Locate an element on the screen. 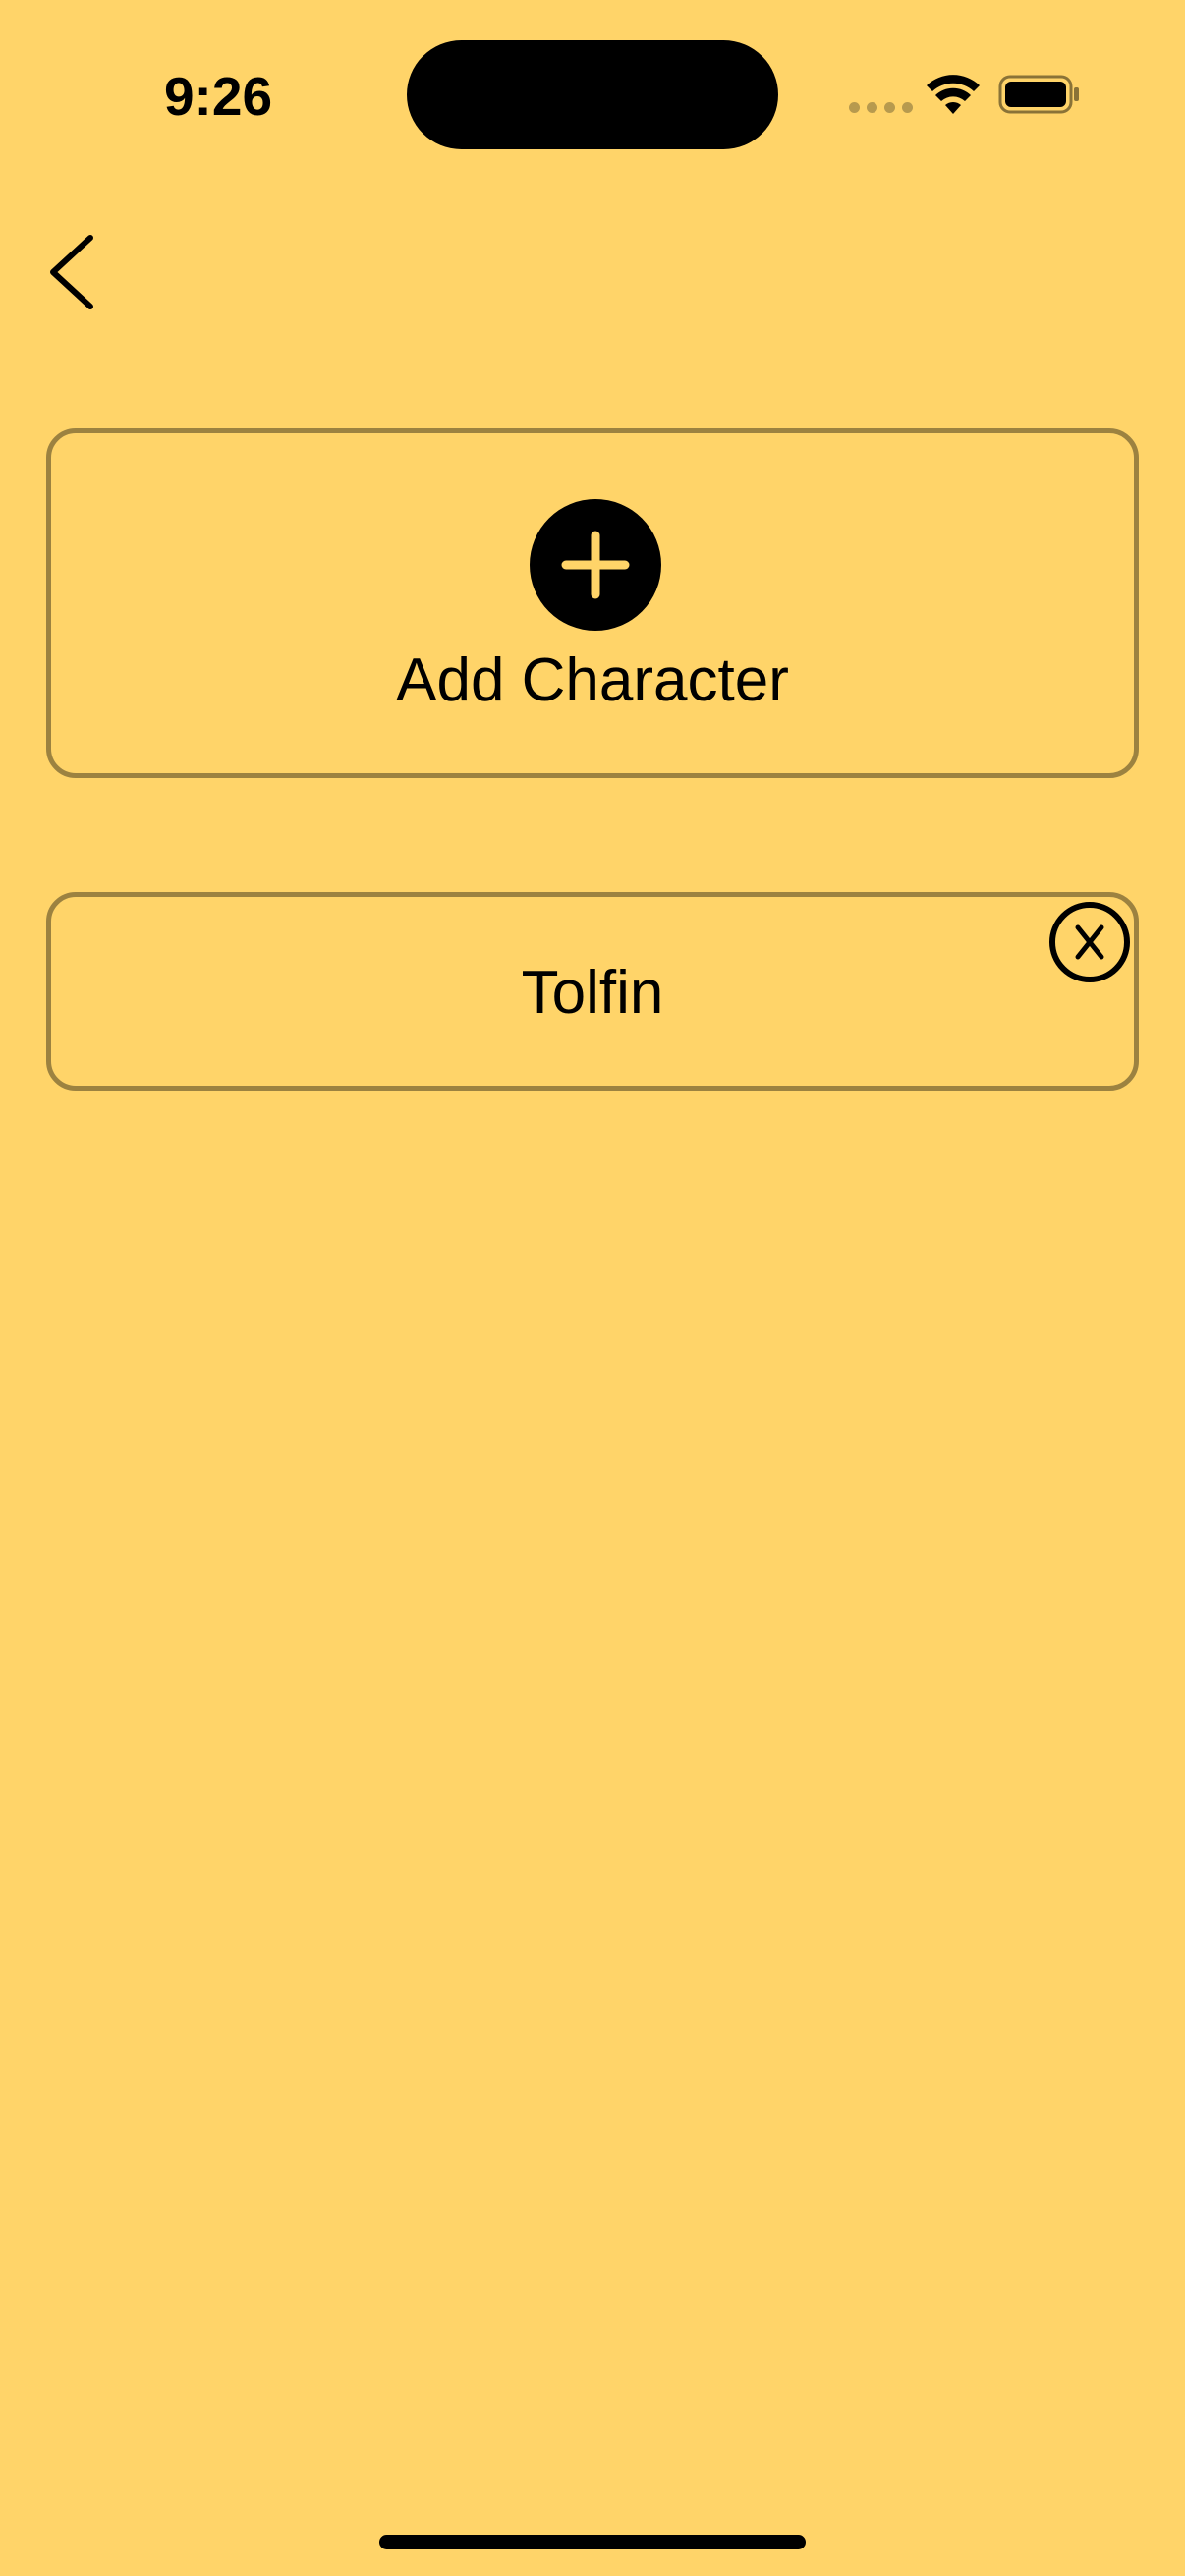 This screenshot has width=1185, height=2576. add-character-label: Add Character is located at coordinates (592, 680).